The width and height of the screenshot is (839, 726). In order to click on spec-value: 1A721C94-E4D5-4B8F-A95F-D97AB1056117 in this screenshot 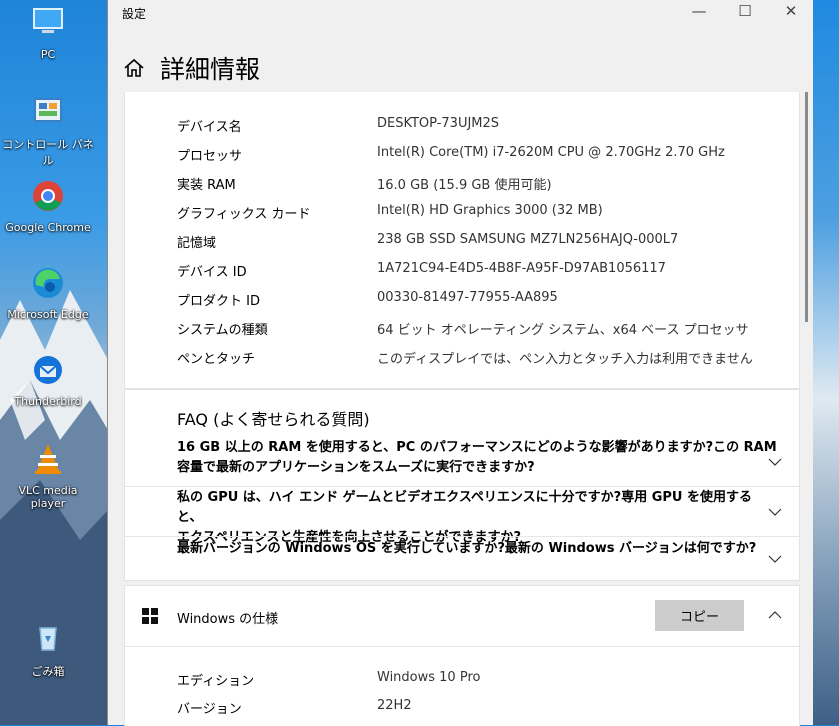, I will do `click(521, 268)`.